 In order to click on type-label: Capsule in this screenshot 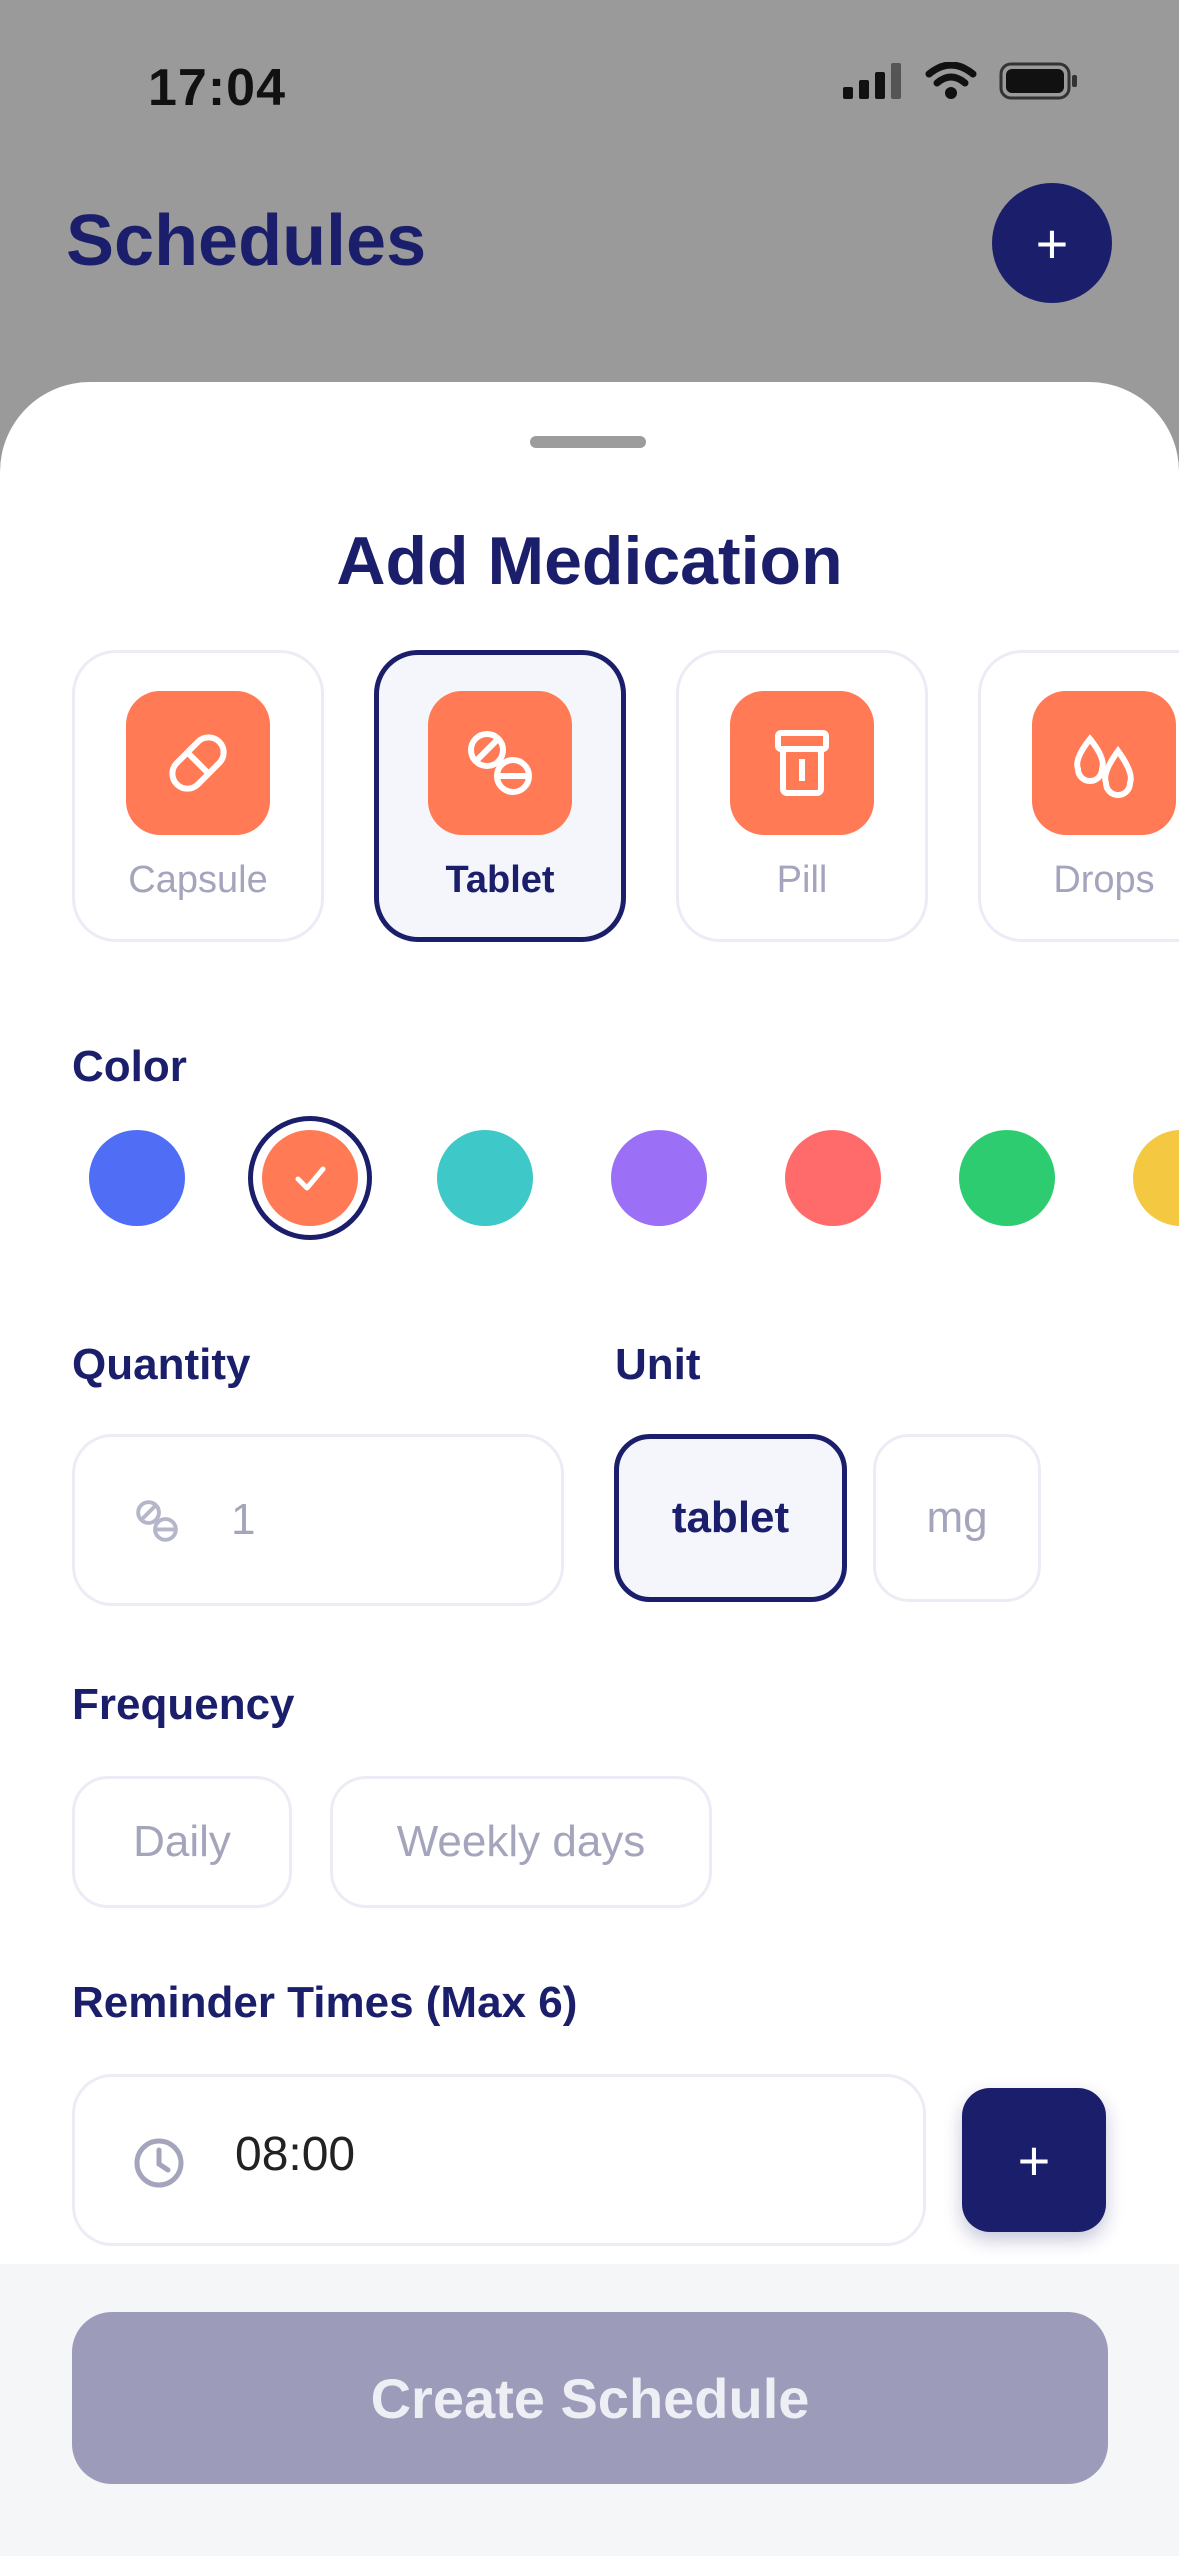, I will do `click(198, 880)`.